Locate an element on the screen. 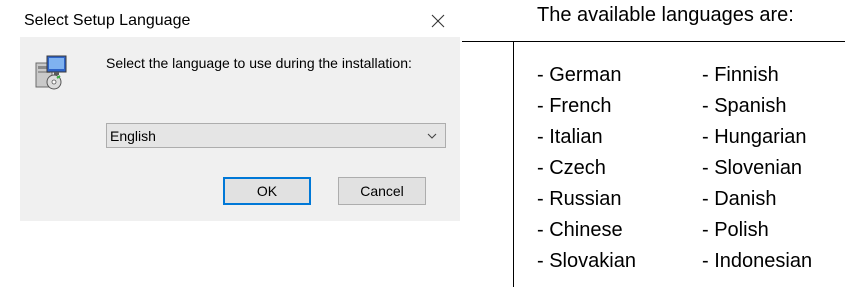 This screenshot has height=287, width=845. language-item: - Spanish is located at coordinates (744, 106).